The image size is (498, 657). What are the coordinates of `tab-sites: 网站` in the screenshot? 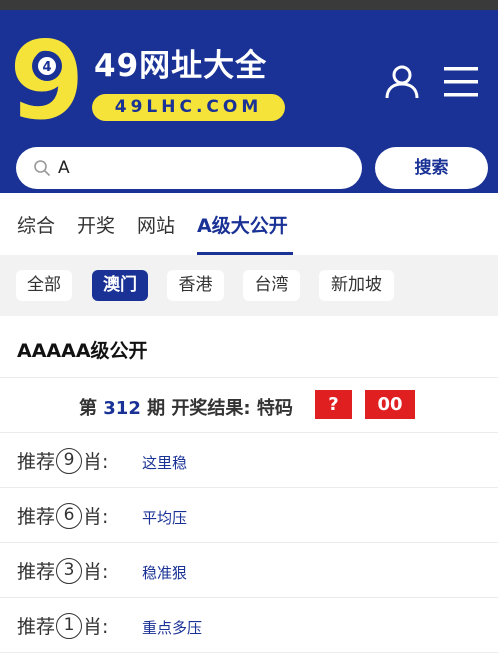 It's located at (156, 224).